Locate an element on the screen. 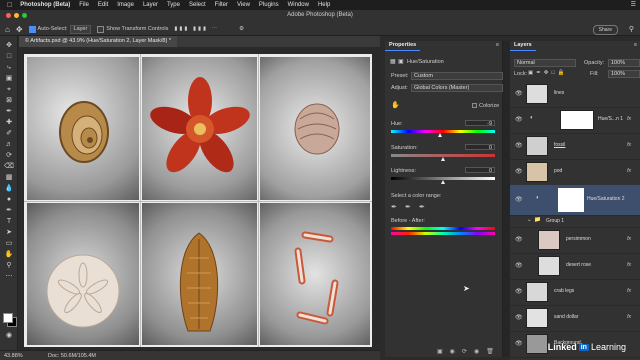 The width and height of the screenshot is (640, 360). zoom-level: 43.88% is located at coordinates (13, 356).